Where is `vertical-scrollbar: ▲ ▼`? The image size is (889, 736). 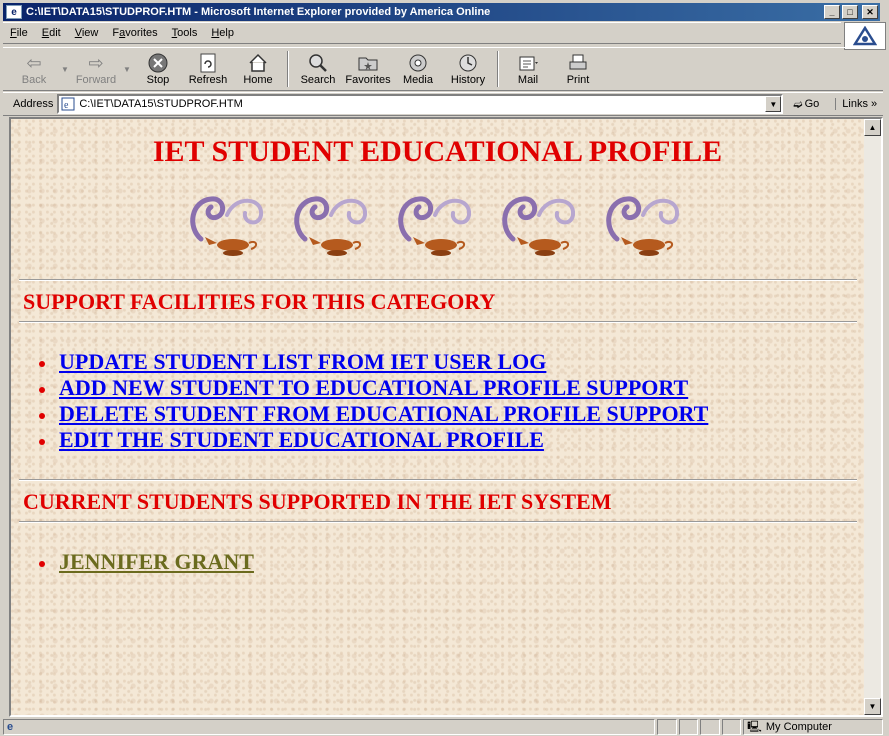 vertical-scrollbar: ▲ ▼ is located at coordinates (872, 417).